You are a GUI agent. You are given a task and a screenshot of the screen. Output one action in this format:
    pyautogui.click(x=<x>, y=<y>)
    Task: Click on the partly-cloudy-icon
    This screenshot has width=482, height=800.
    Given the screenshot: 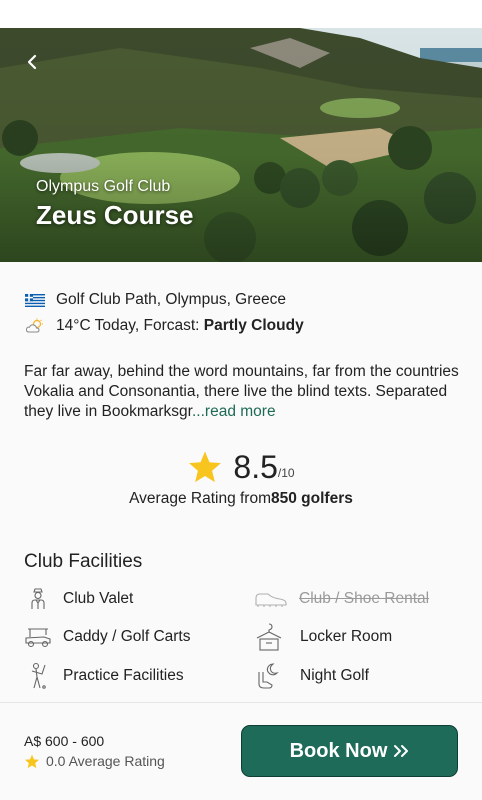 What is the action you would take?
    pyautogui.click(x=35, y=326)
    